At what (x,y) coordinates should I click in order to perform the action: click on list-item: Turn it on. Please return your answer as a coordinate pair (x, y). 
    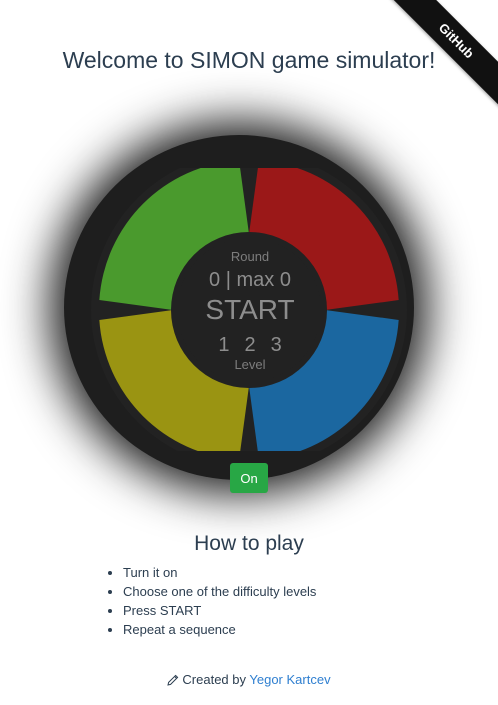
    Looking at the image, I should click on (211, 574).